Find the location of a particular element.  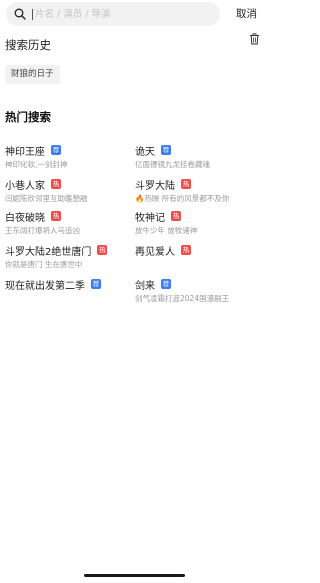

hot-item: 斗罗大陆2绝世唐门热 你就是唐门 生在唐世中 is located at coordinates (71, 258).